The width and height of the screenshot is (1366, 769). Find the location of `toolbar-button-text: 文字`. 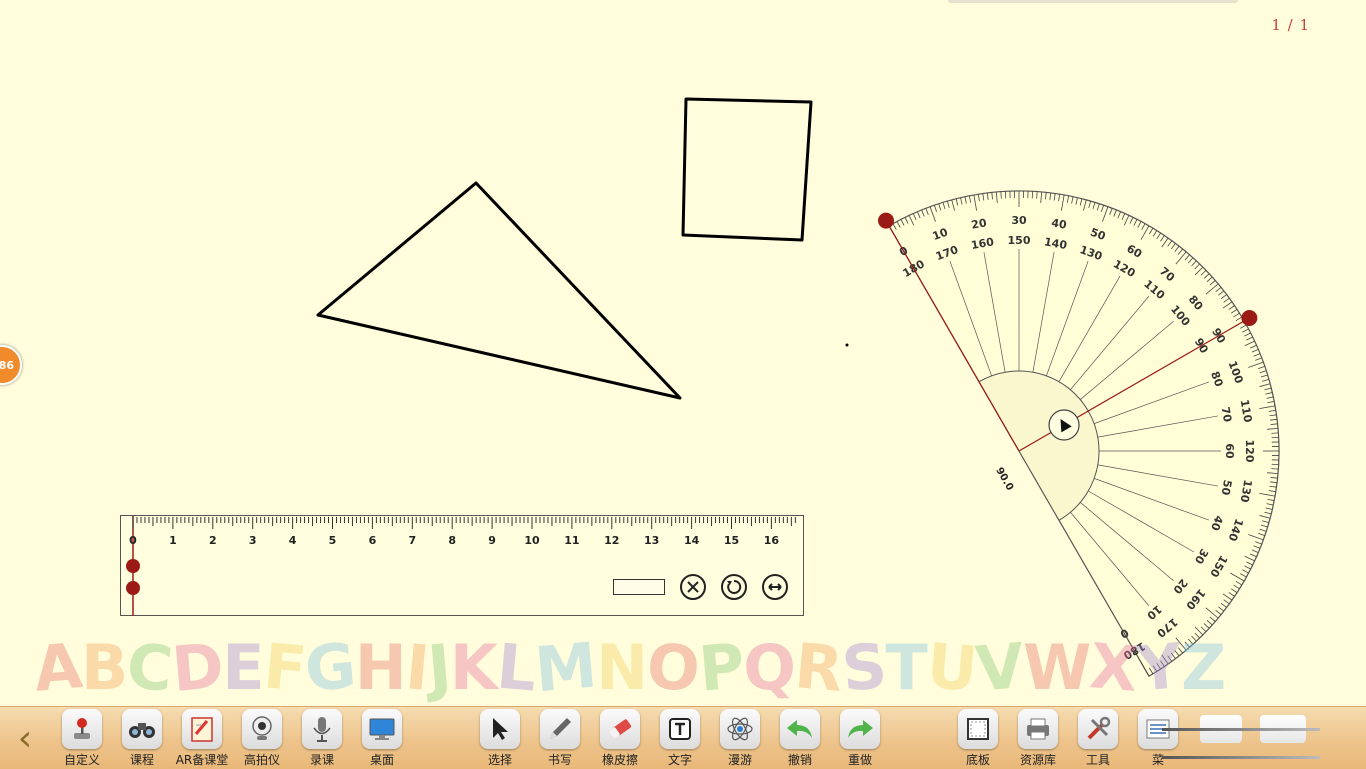

toolbar-button-text: 文字 is located at coordinates (680, 738).